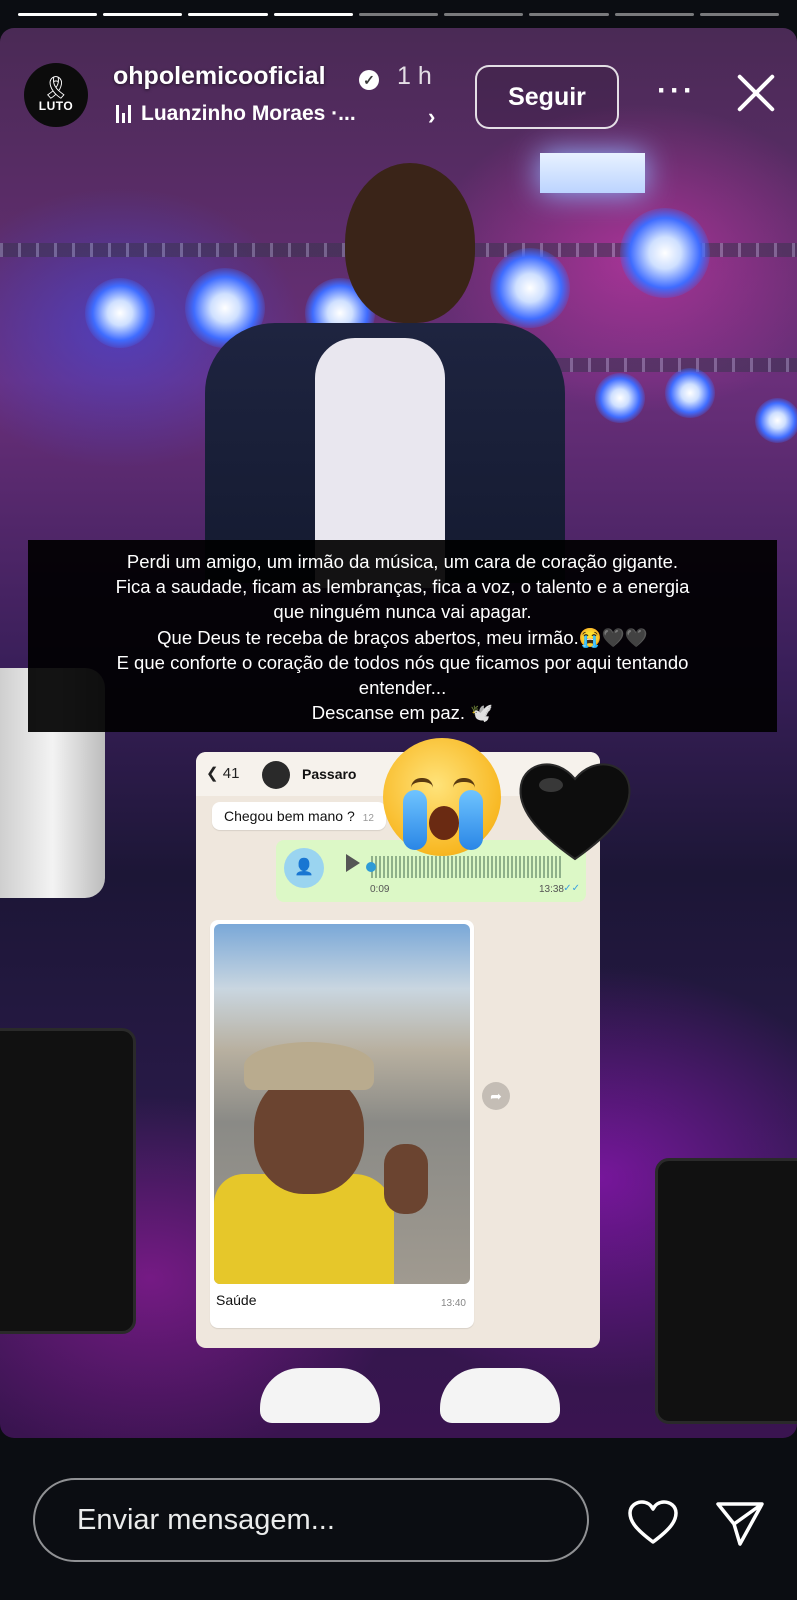 The width and height of the screenshot is (797, 1600). Describe the element at coordinates (551, 889) in the screenshot. I see `audio-time: 13:38` at that location.